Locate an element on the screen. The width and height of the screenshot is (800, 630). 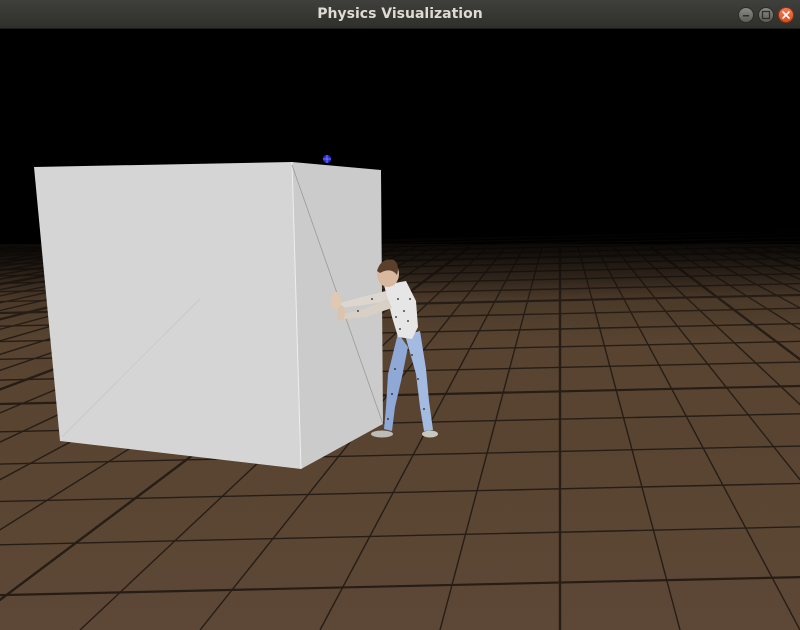
title-bar: Physics Visualization is located at coordinates (400, 14).